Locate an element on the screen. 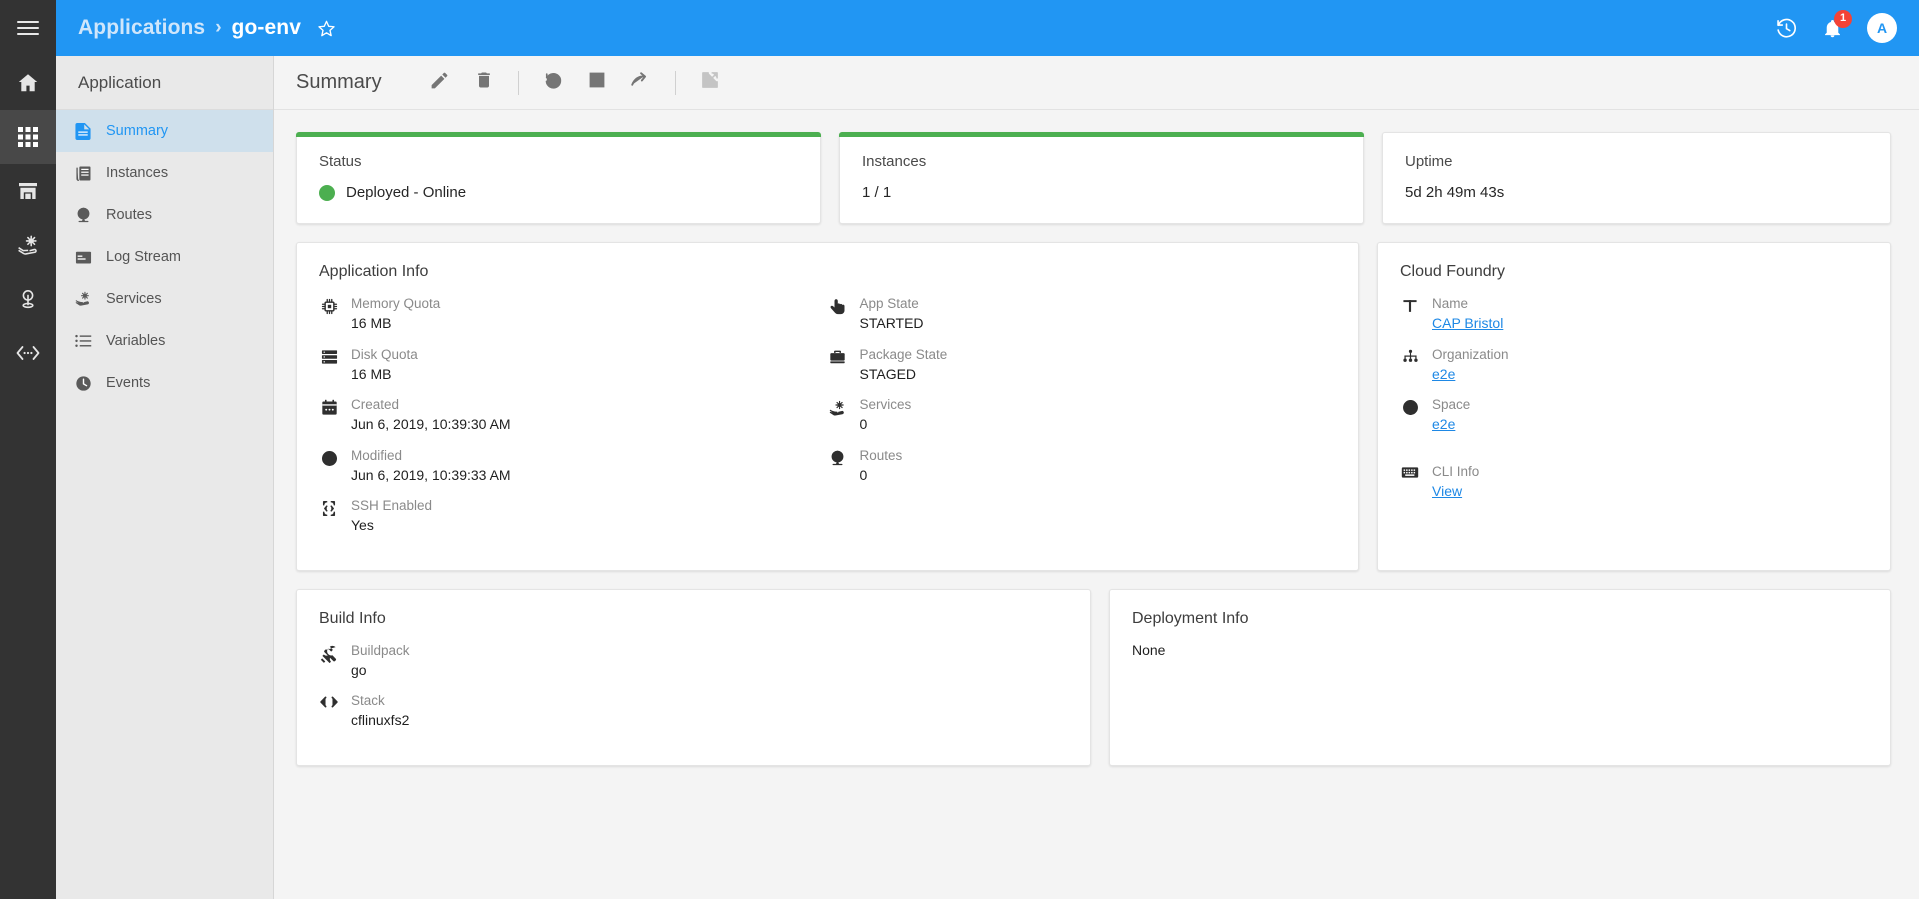 The width and height of the screenshot is (1919, 899). info-text: SSH Enabled Yes is located at coordinates (391, 516).